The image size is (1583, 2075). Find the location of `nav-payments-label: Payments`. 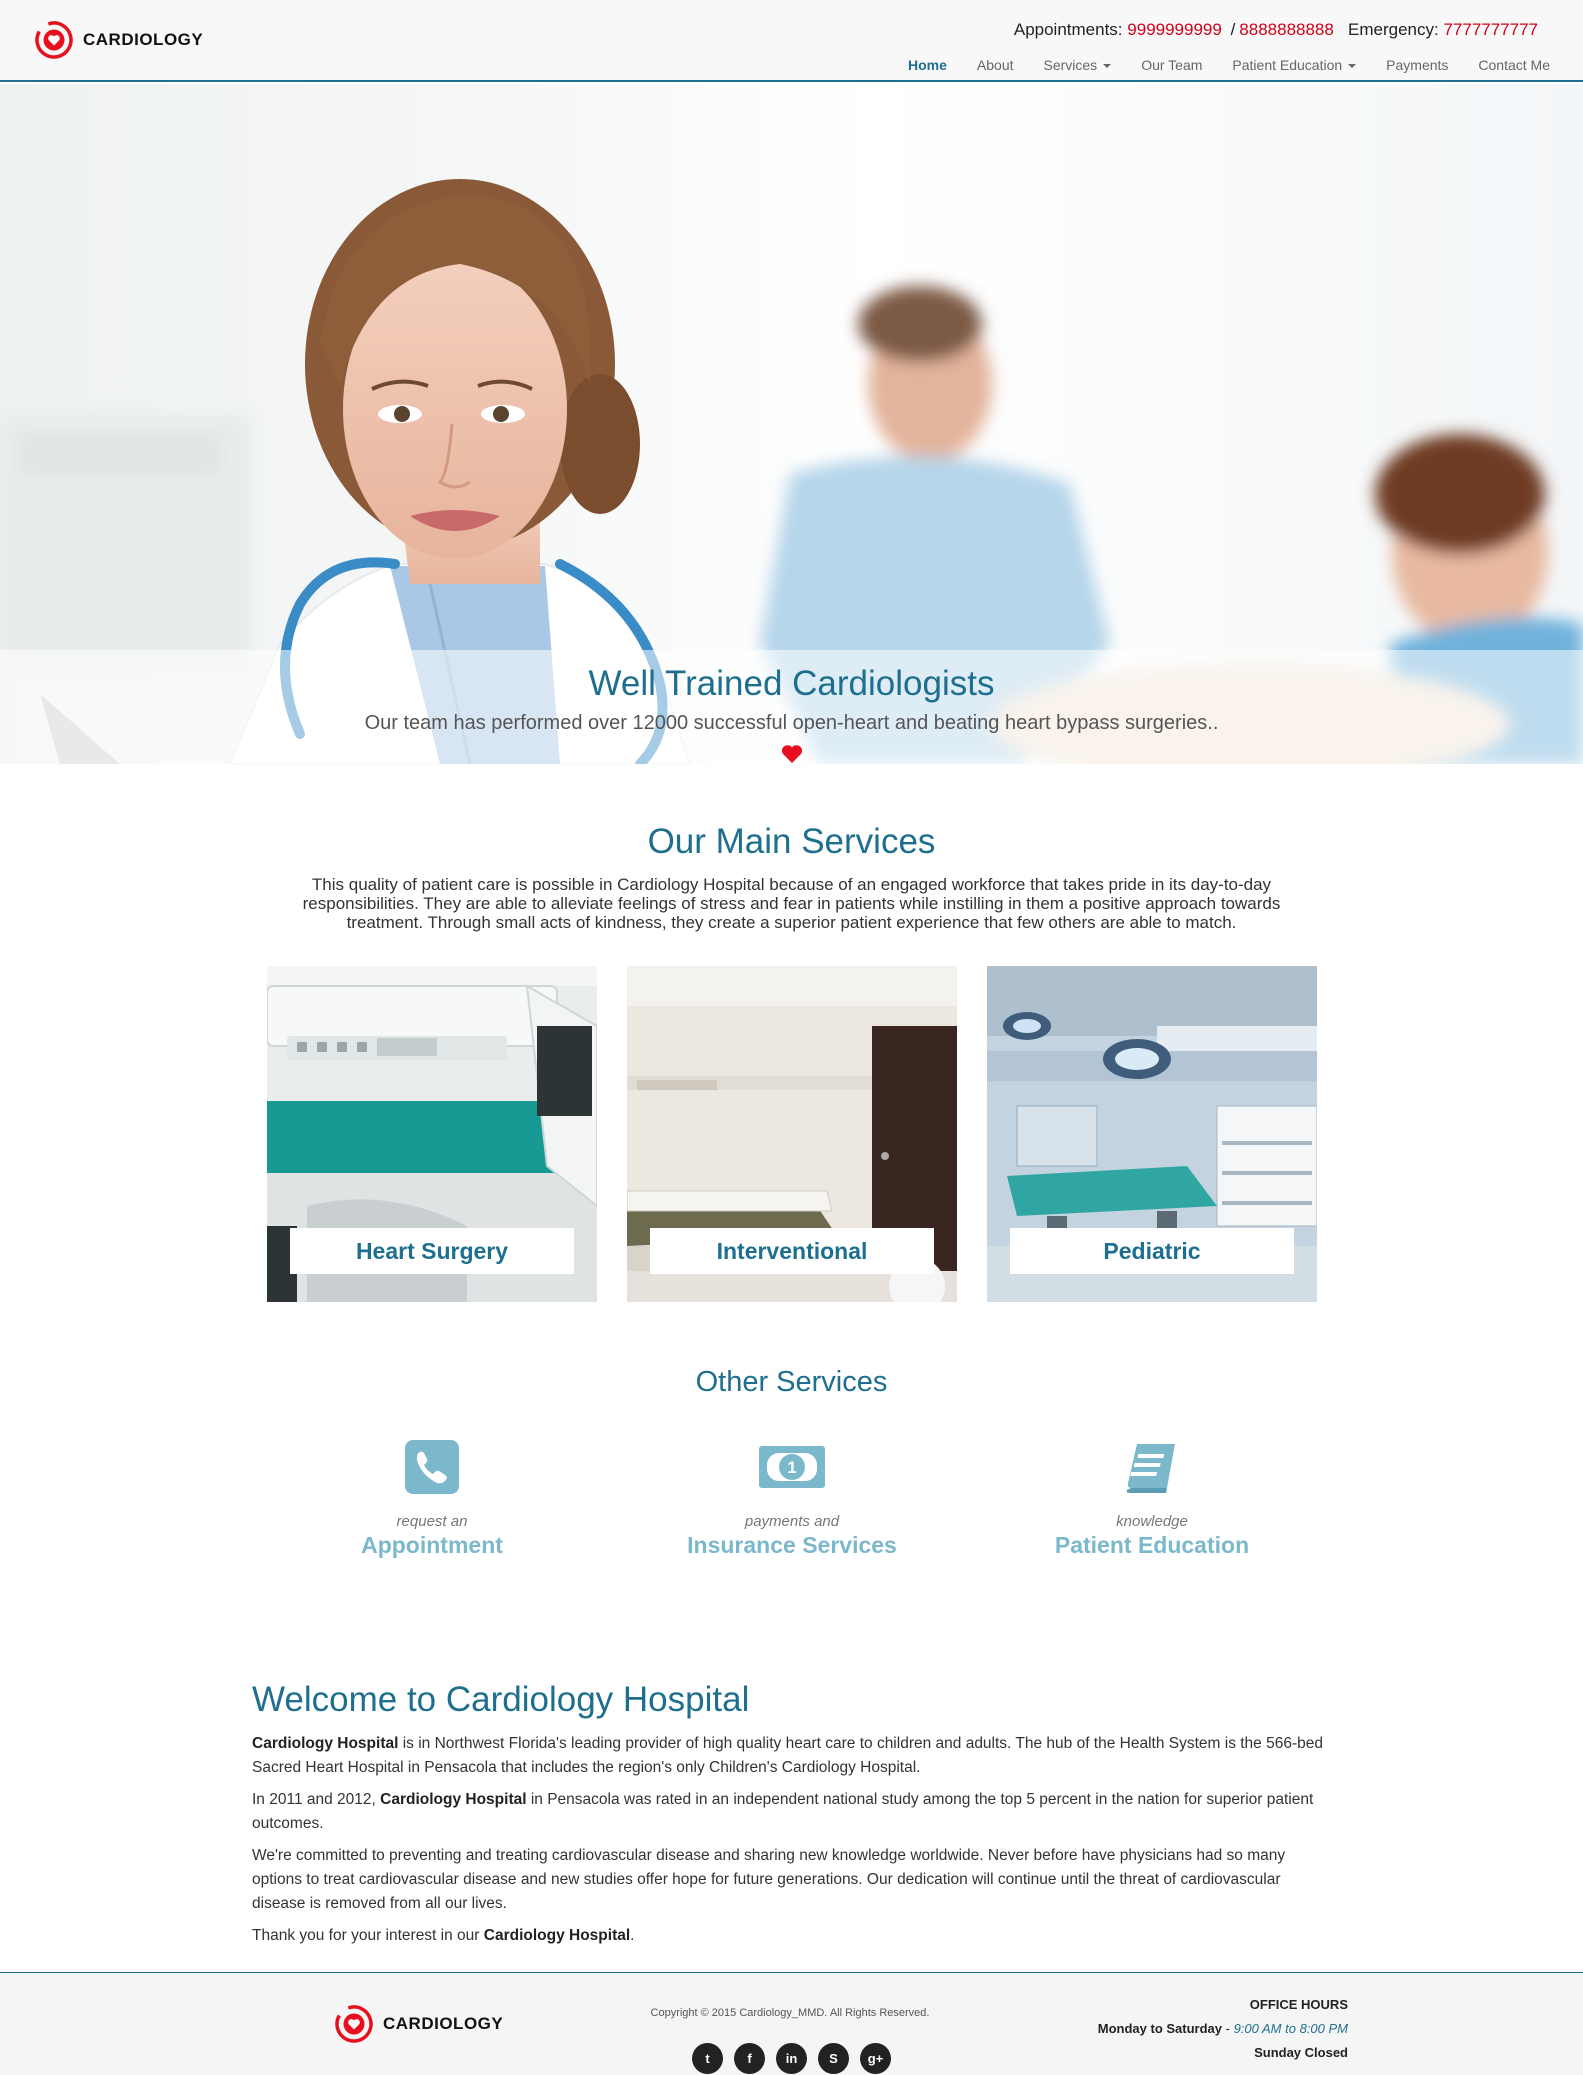

nav-payments-label: Payments is located at coordinates (1417, 65).